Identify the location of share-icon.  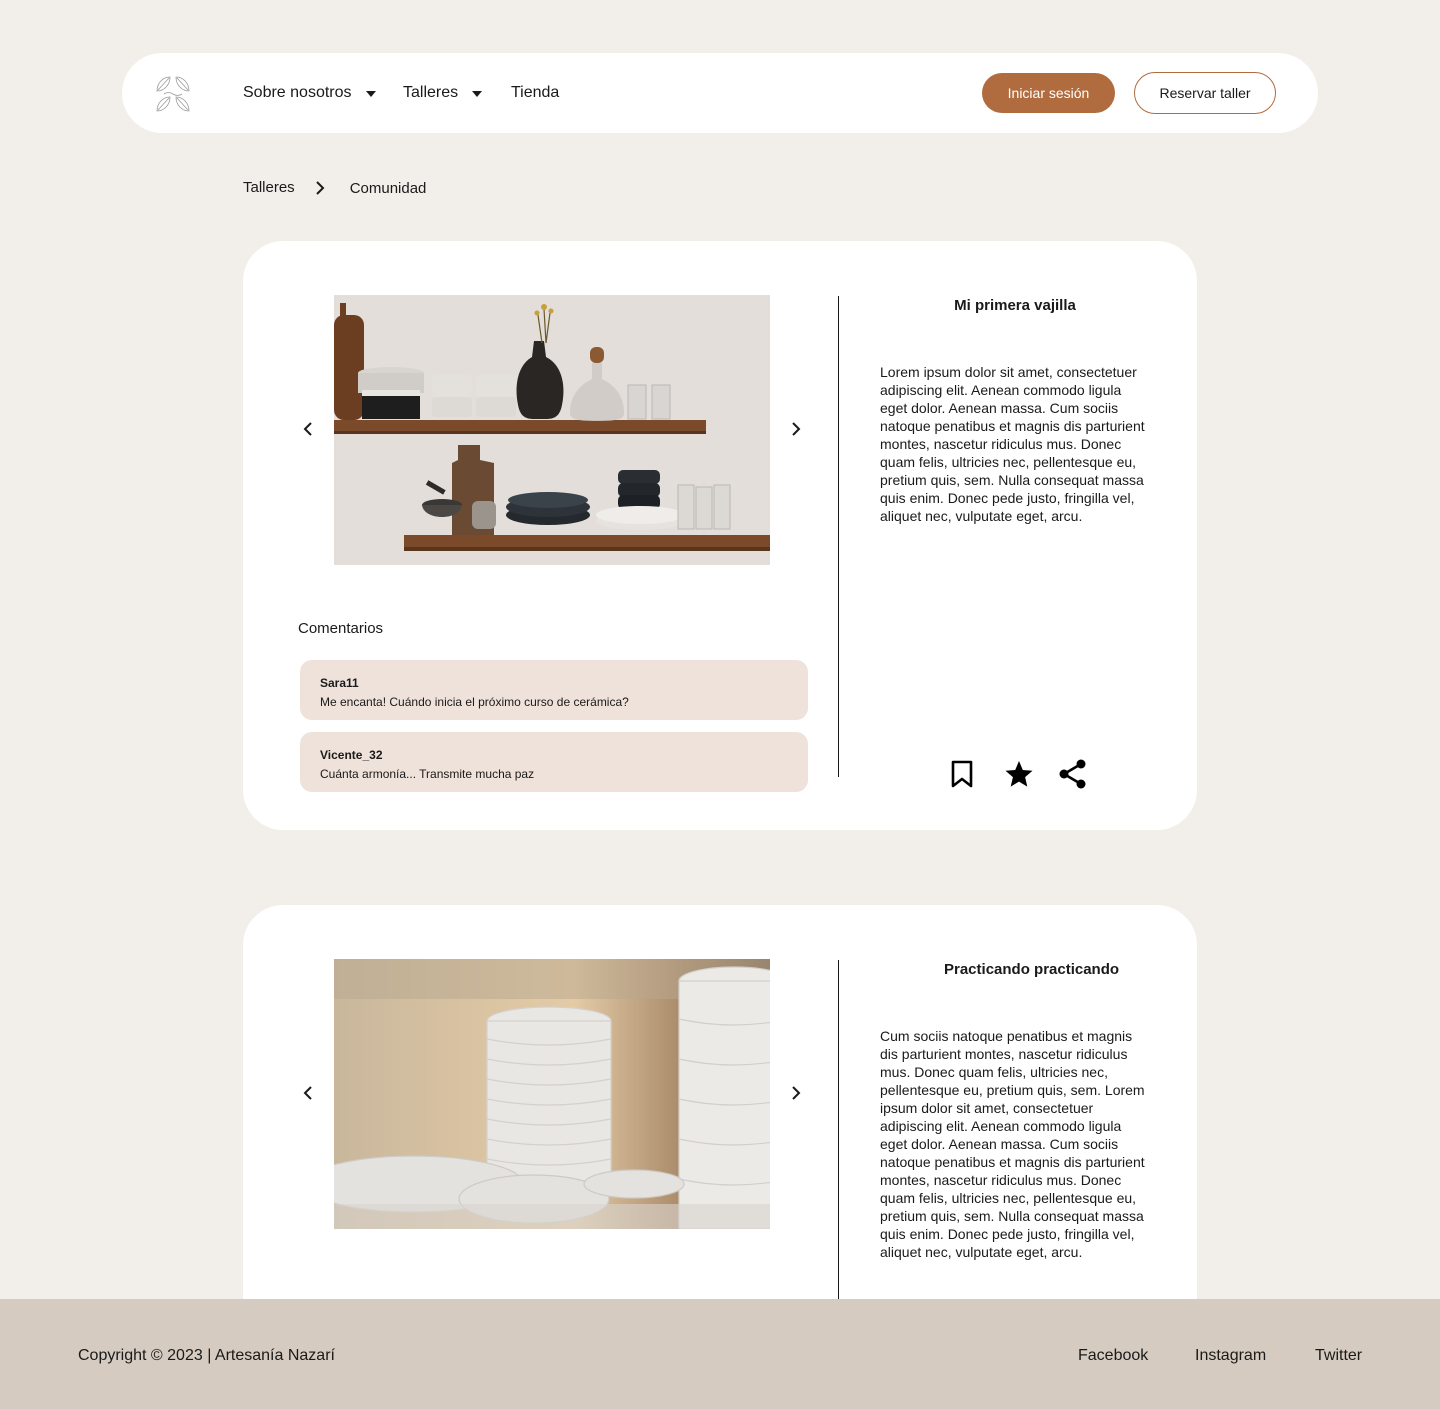
(1073, 774).